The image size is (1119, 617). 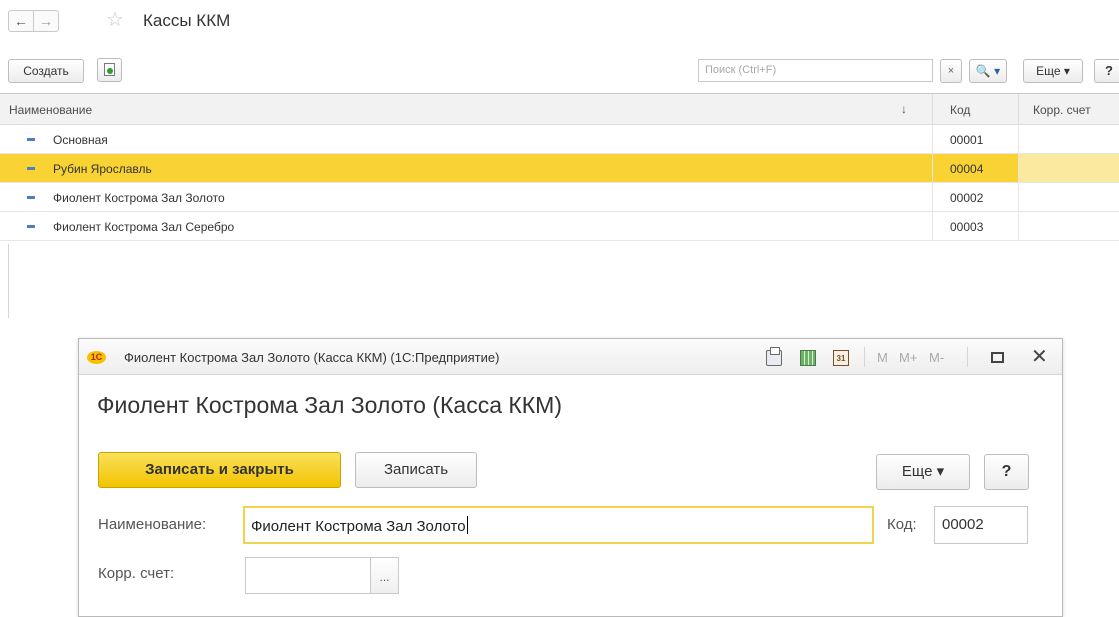 I want to click on corr-account-label: Корр. счет:, so click(x=136, y=573).